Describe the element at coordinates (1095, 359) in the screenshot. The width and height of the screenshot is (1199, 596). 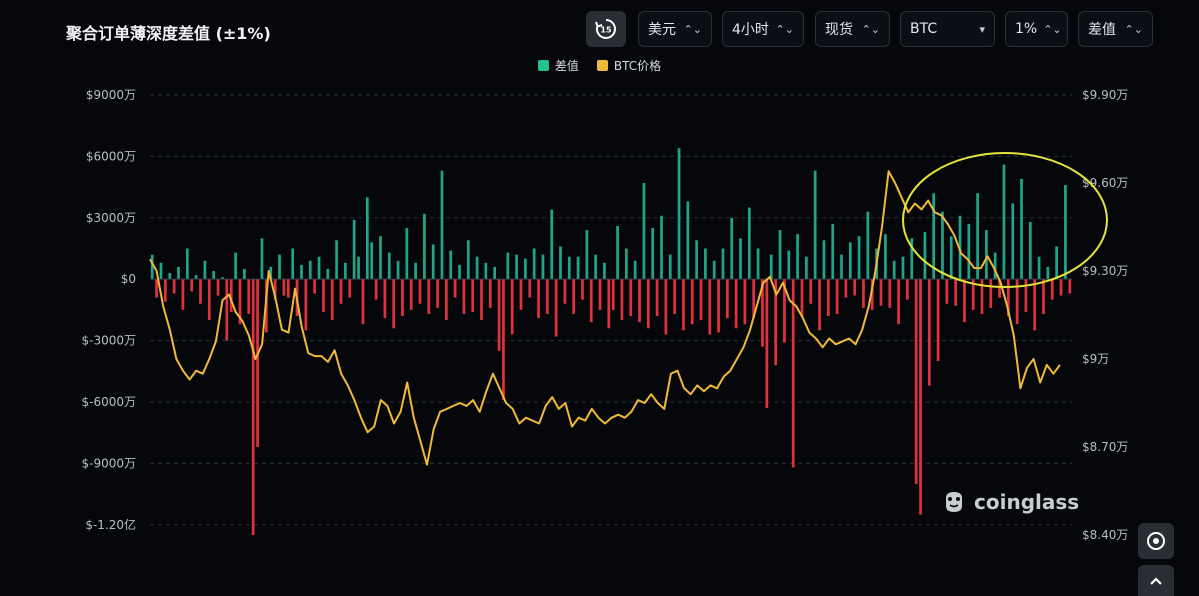
I see `y-right-tick-label: $9万` at that location.